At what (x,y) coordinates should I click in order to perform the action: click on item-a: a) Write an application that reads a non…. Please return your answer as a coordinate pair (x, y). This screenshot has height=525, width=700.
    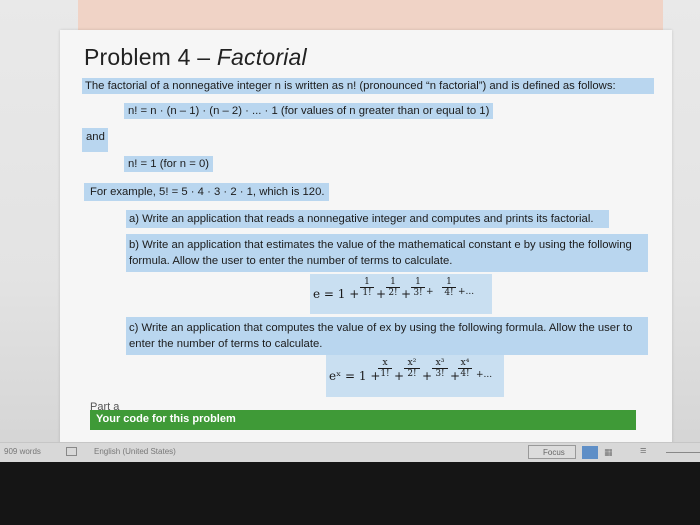
    Looking at the image, I should click on (367, 219).